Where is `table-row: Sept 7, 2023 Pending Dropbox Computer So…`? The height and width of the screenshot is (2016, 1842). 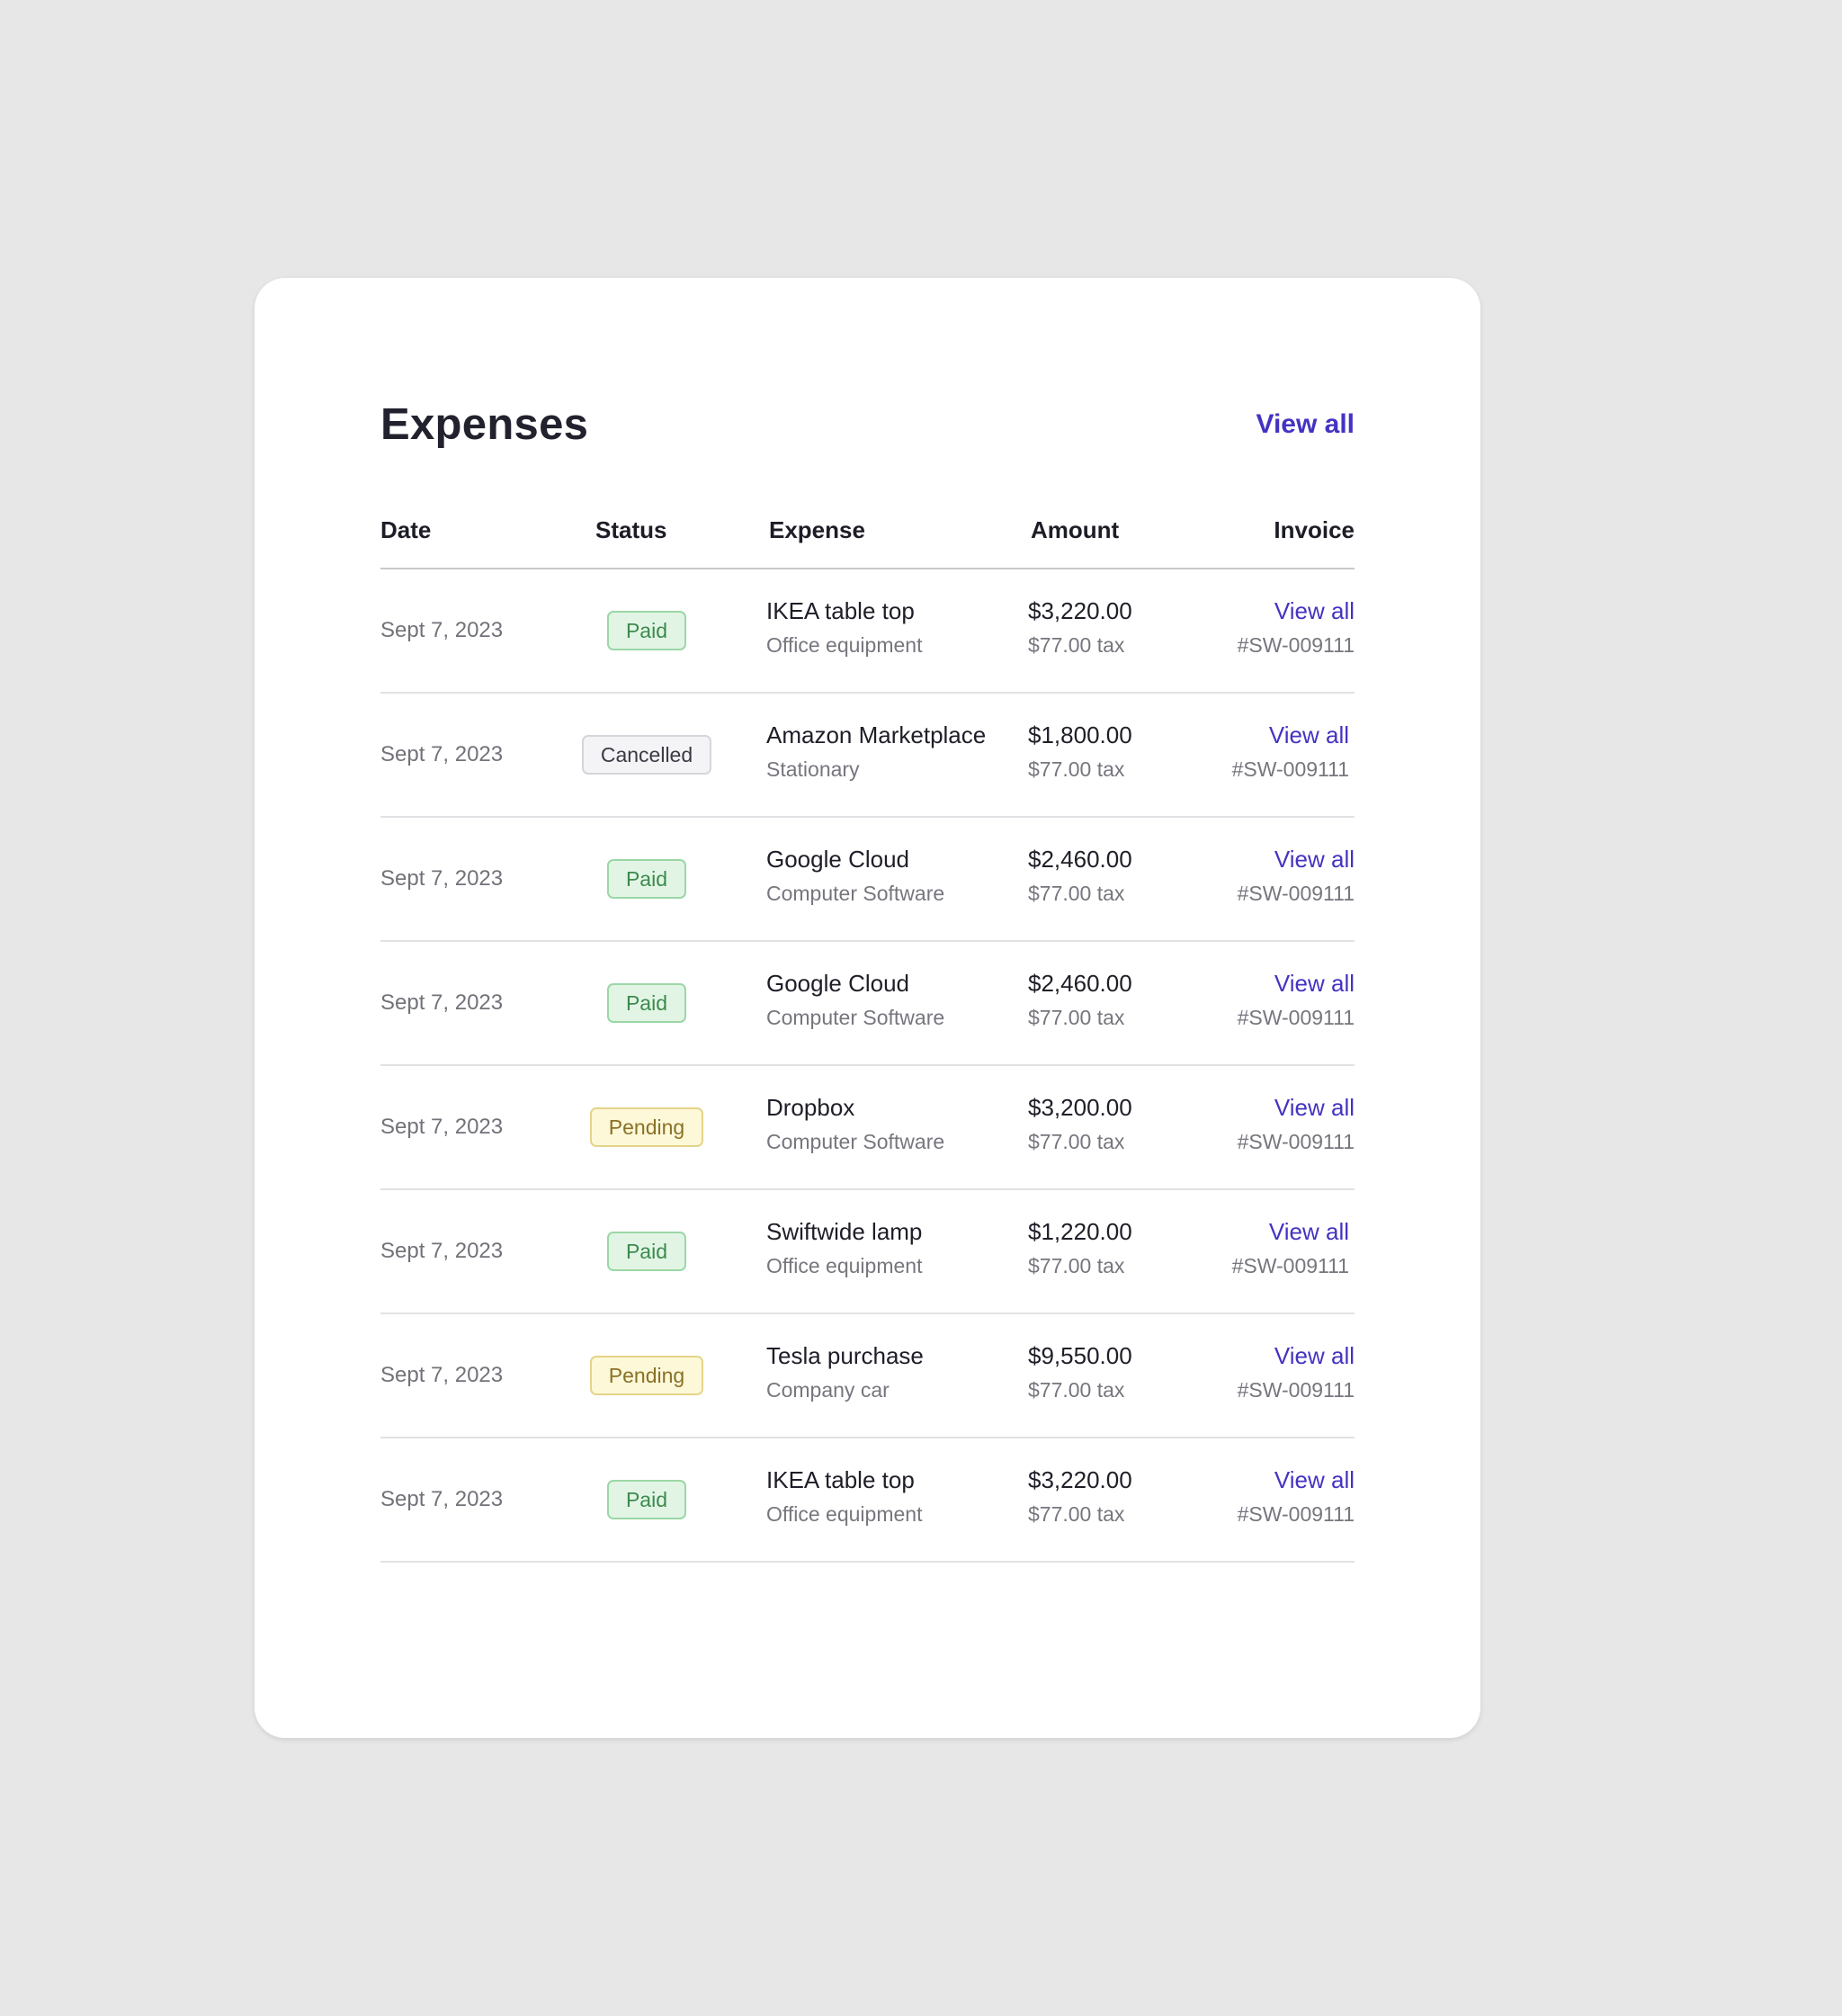 table-row: Sept 7, 2023 Pending Dropbox Computer So… is located at coordinates (868, 1128).